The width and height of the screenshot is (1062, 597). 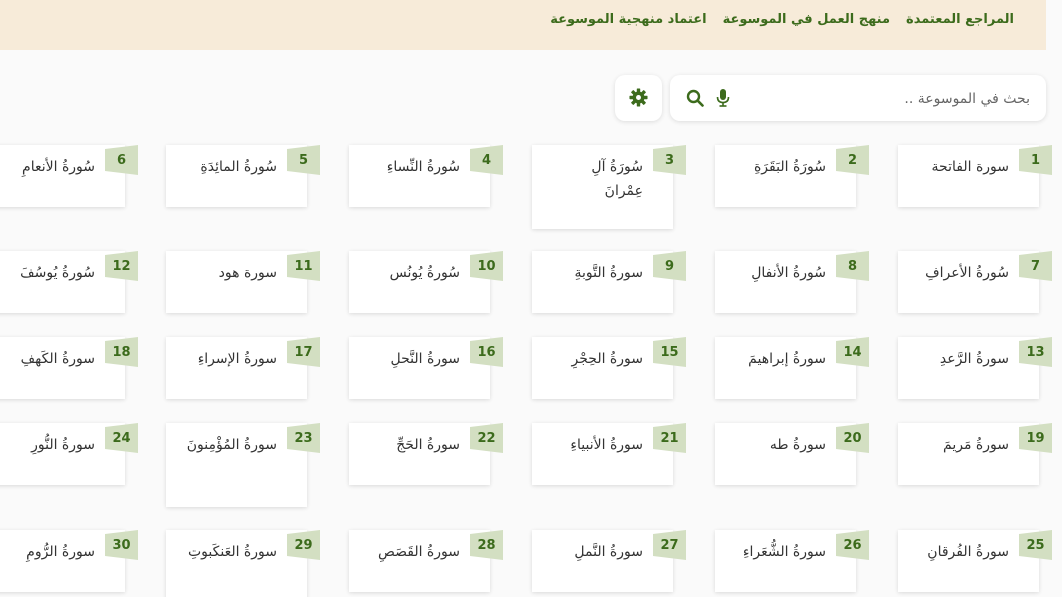 What do you see at coordinates (428, 445) in the screenshot?
I see `surah-name: سورةُ الحَجِّ` at bounding box center [428, 445].